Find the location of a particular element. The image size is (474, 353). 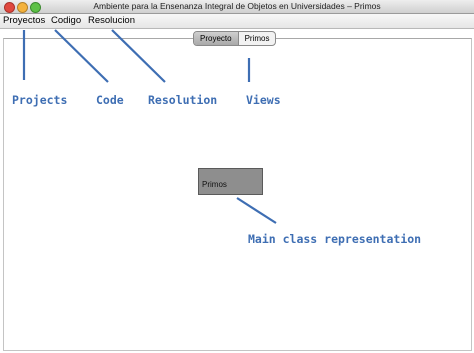

class-box-primos: Primos is located at coordinates (230, 181).